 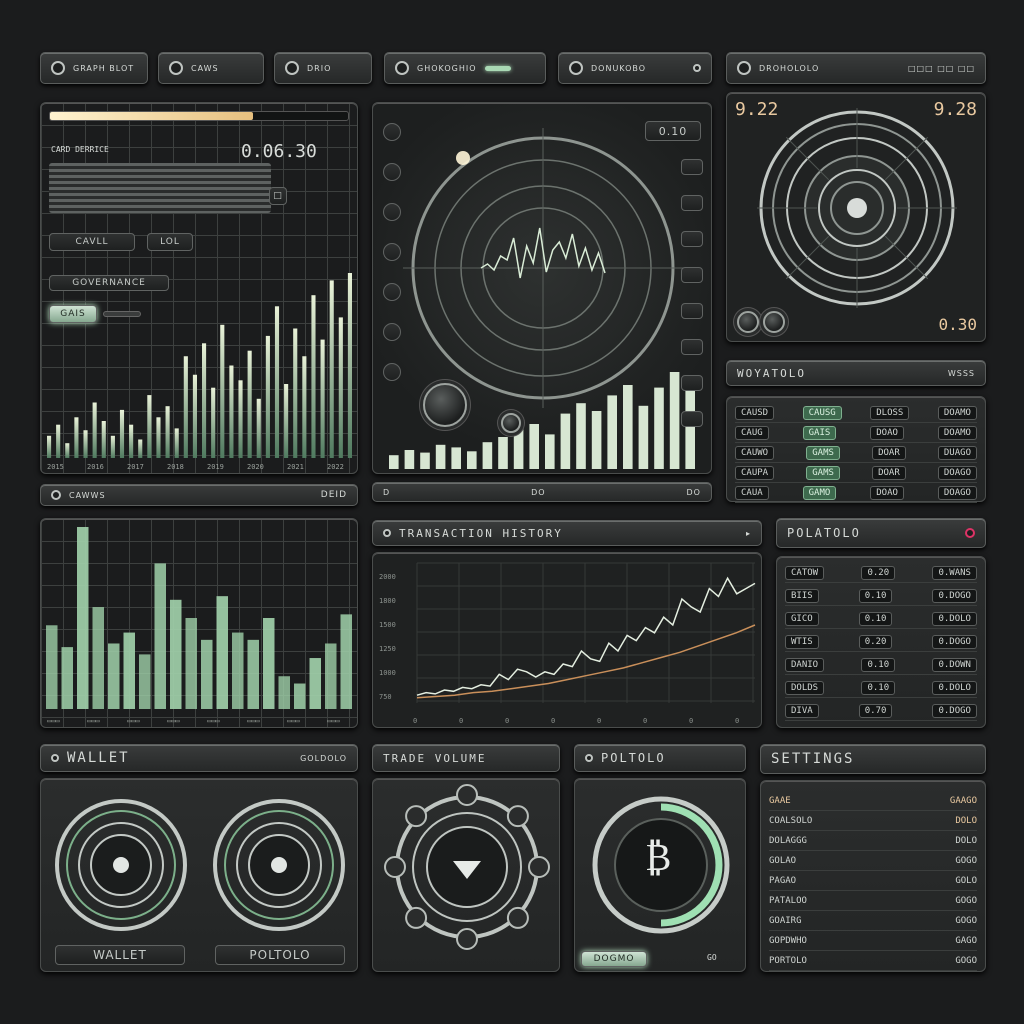 I want to click on polatolo-row: GICO 0.10 0.DOLO, so click(x=881, y=619).